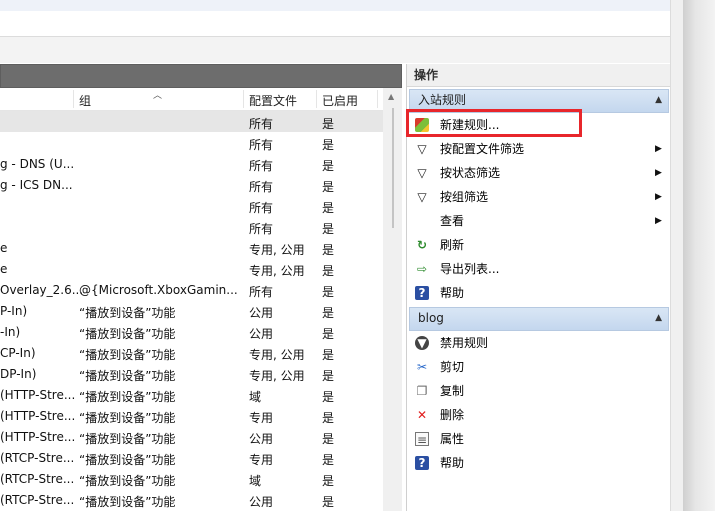 This screenshot has width=715, height=511. What do you see at coordinates (335, 24) in the screenshot?
I see `toolbar-area` at bounding box center [335, 24].